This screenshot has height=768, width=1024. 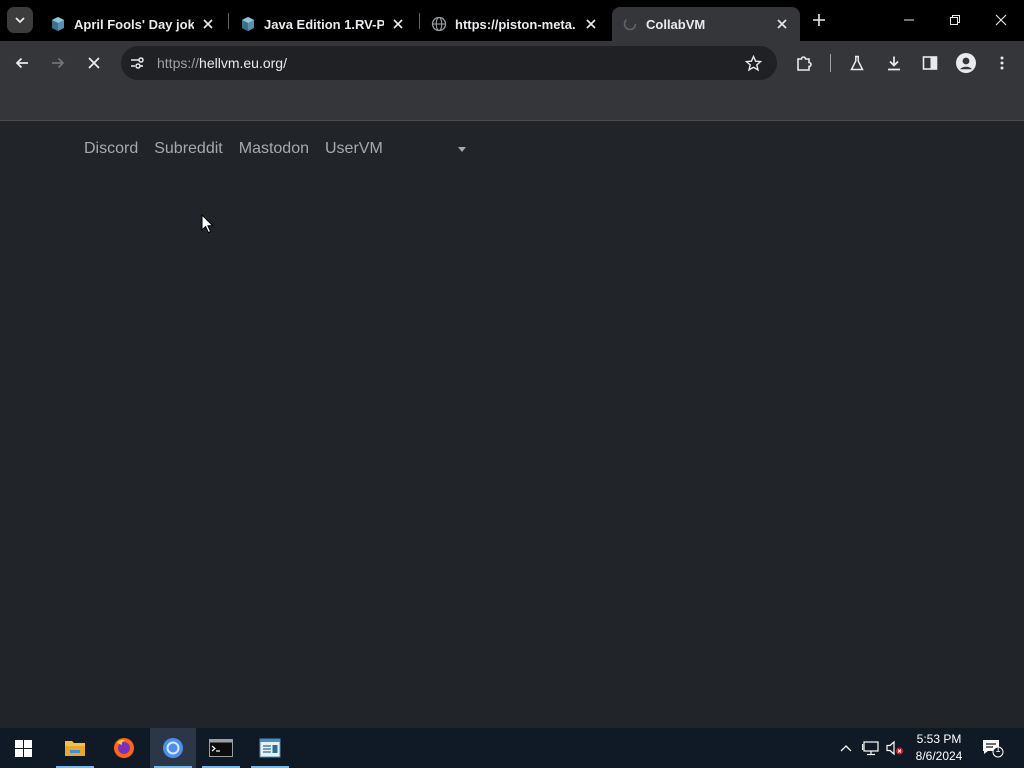 I want to click on show-hidden-icons-button, so click(x=846, y=748).